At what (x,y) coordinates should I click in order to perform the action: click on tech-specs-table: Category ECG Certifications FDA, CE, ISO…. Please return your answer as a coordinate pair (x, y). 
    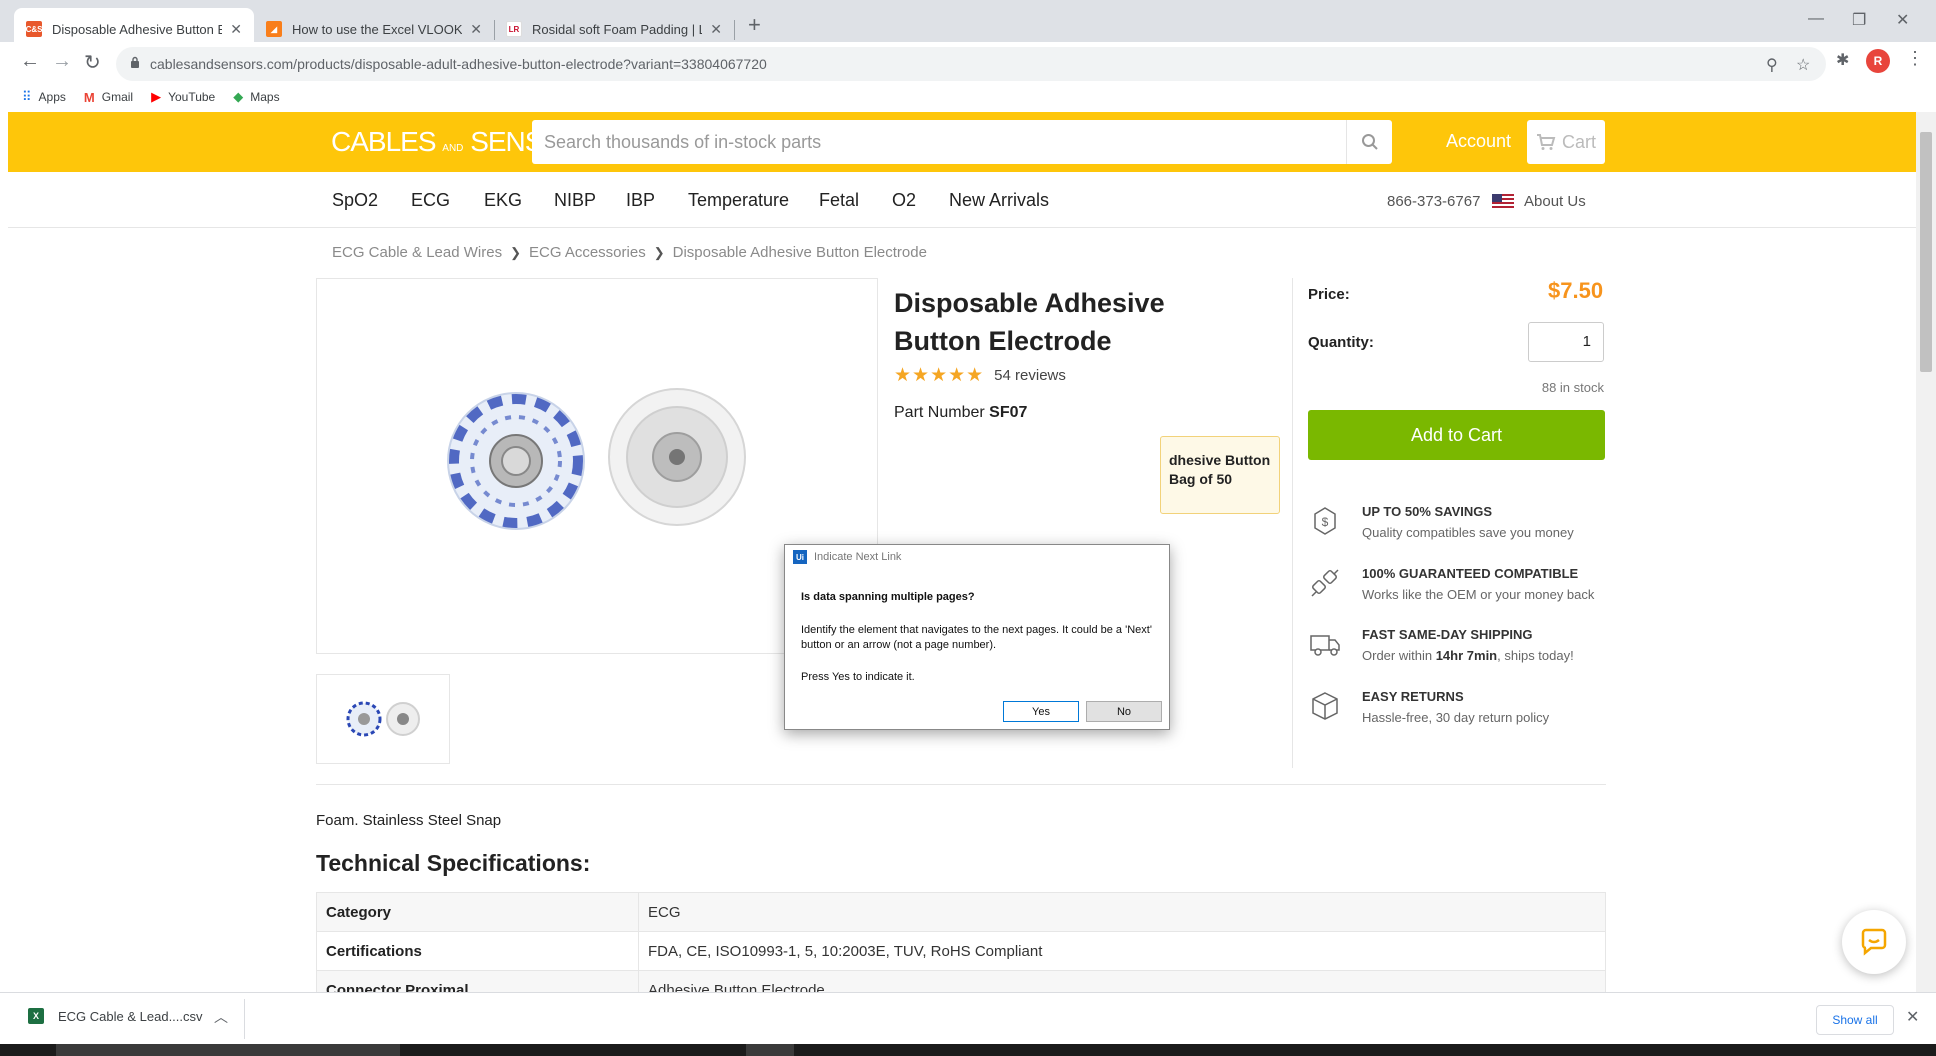
    Looking at the image, I should click on (961, 942).